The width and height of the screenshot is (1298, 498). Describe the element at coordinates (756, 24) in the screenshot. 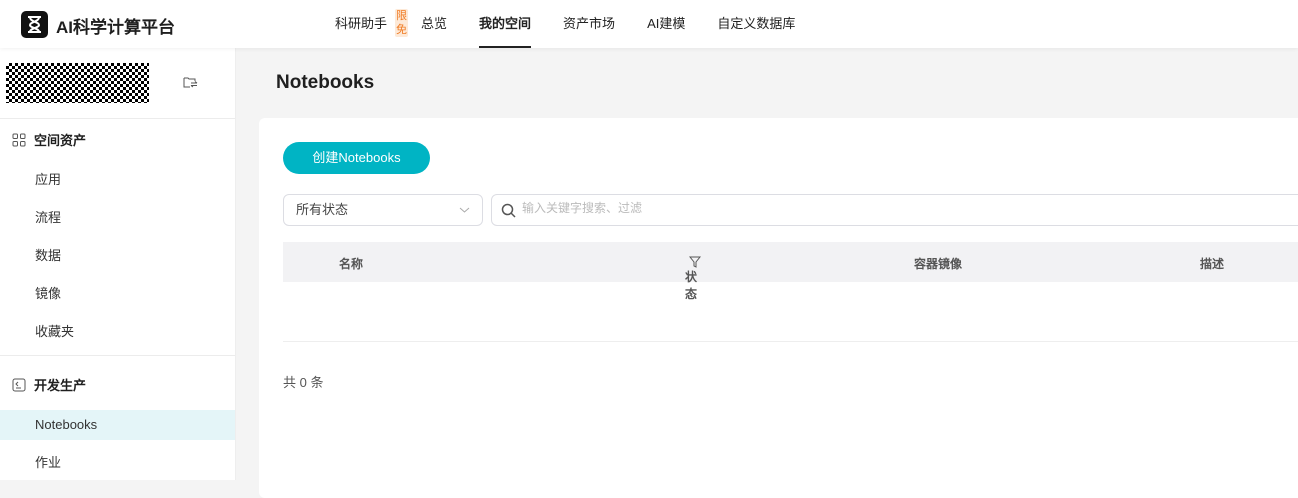

I see `nav-custom-database: 自定义数据库` at that location.